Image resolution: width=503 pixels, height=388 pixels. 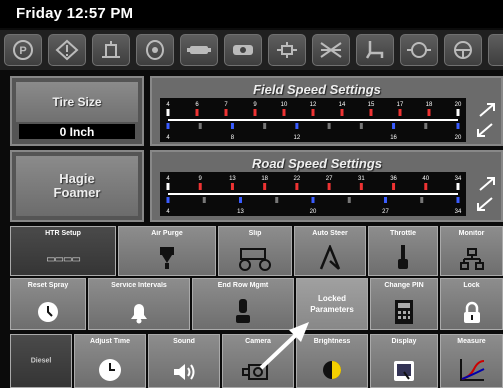 I want to click on machine-button: Hagie Foamer, so click(x=77, y=186).